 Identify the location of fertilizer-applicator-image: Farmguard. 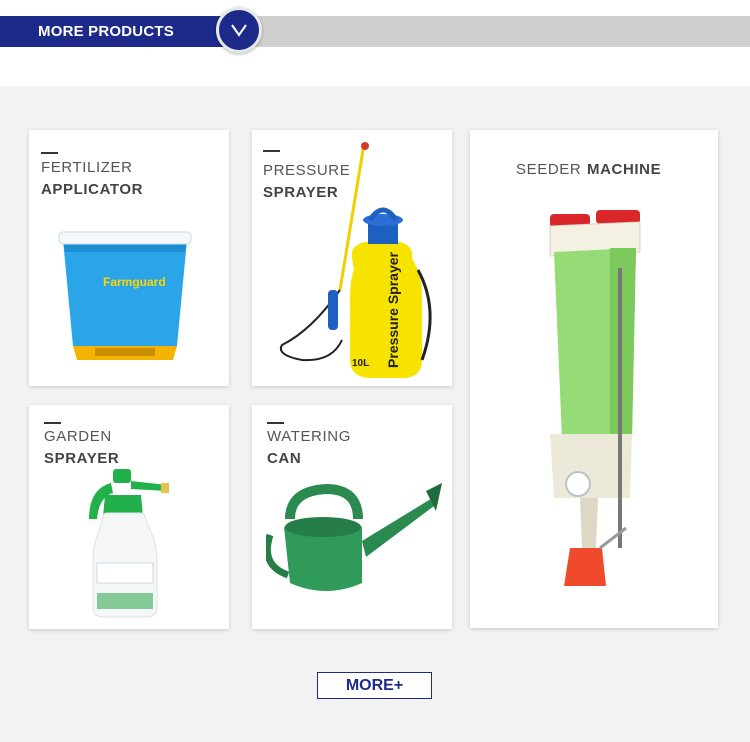
(125, 295).